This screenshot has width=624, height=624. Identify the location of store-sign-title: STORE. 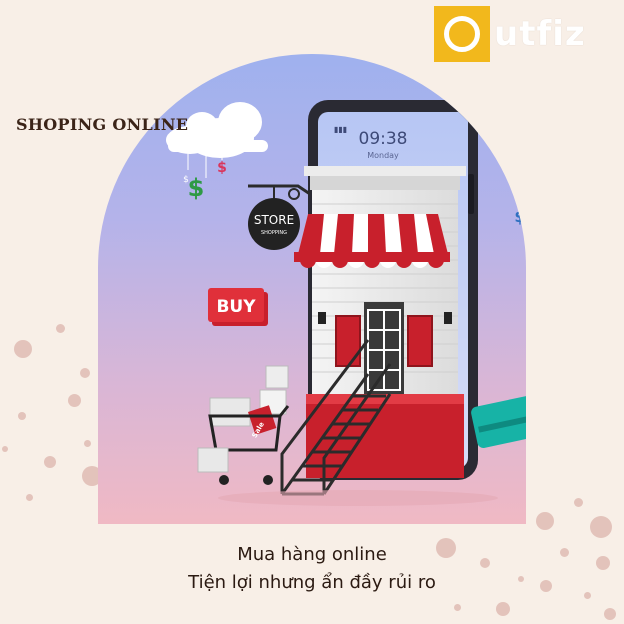
(274, 220).